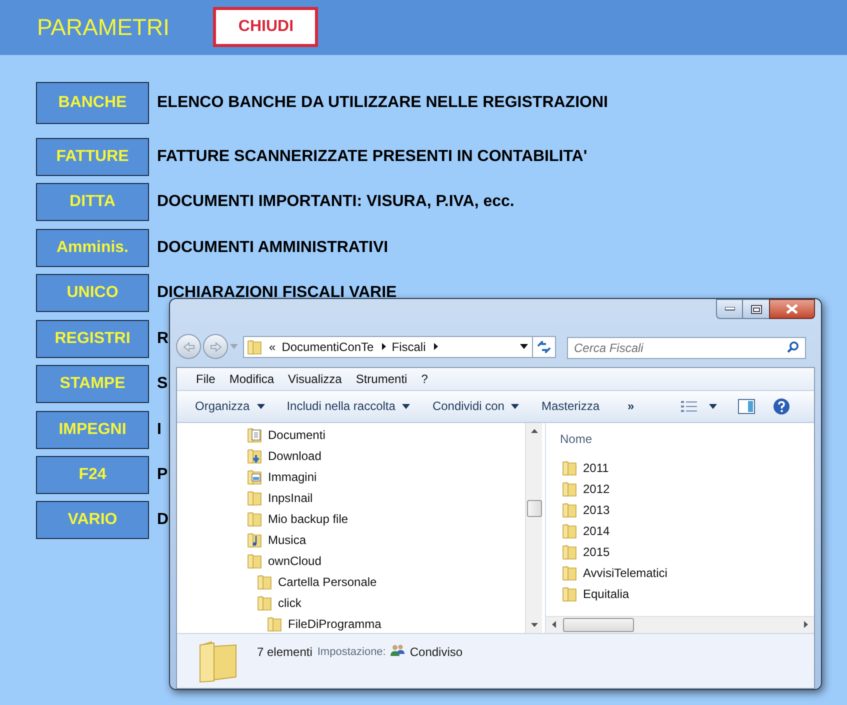 This screenshot has height=705, width=847. Describe the element at coordinates (335, 202) in the screenshot. I see `section-description: DOCUMENTI IMPORTANTI: VISURA, P.IVA, ecc.` at that location.